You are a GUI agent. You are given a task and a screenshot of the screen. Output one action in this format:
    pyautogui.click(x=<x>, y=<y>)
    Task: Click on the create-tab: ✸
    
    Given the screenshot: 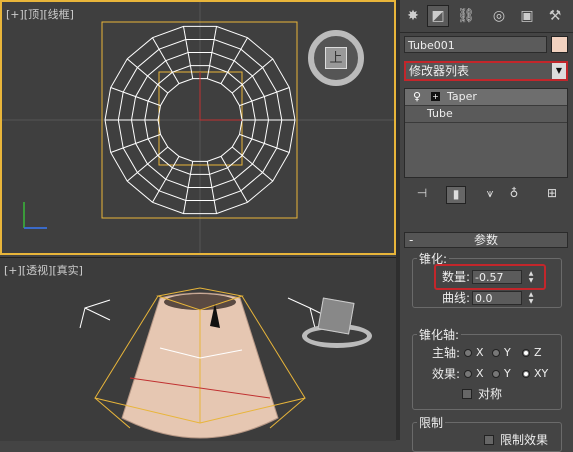 What is the action you would take?
    pyautogui.click(x=413, y=16)
    